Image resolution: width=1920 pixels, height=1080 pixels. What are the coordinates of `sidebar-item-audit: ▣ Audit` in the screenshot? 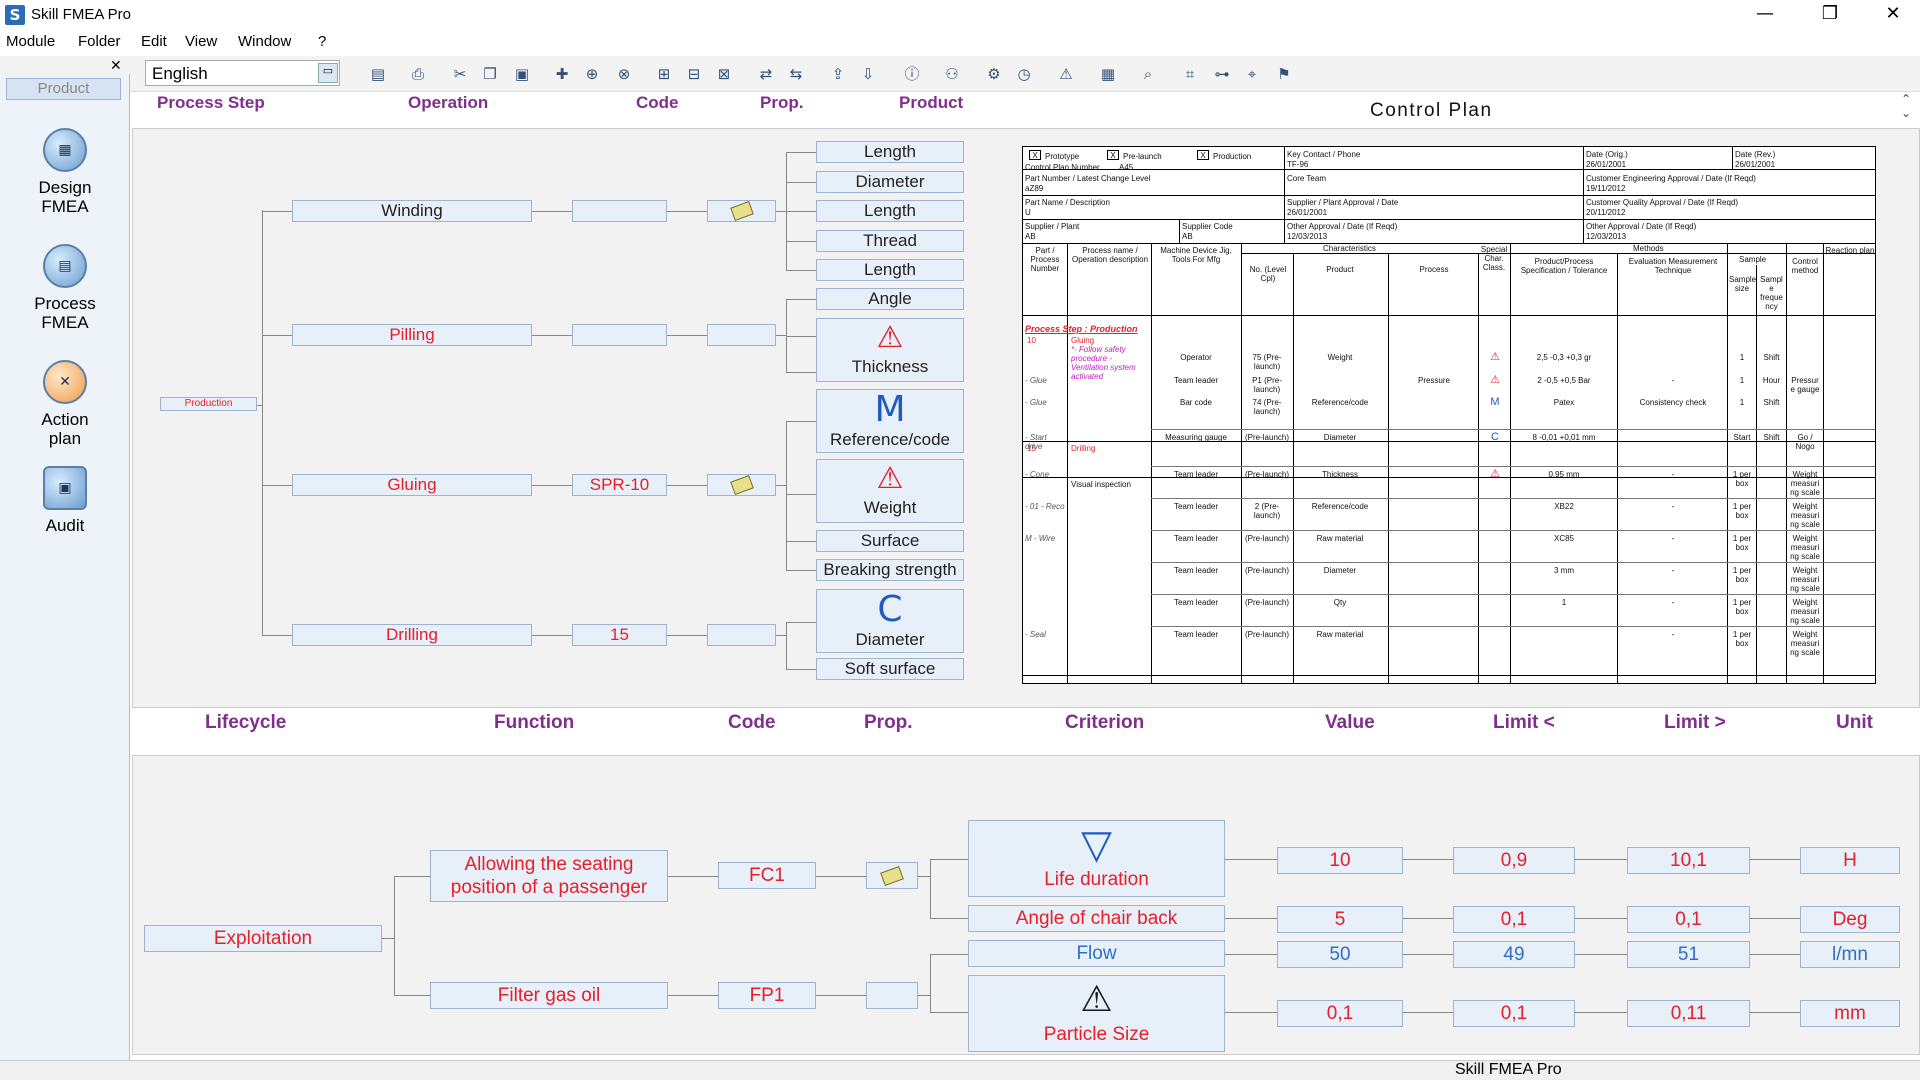 It's located at (65, 500).